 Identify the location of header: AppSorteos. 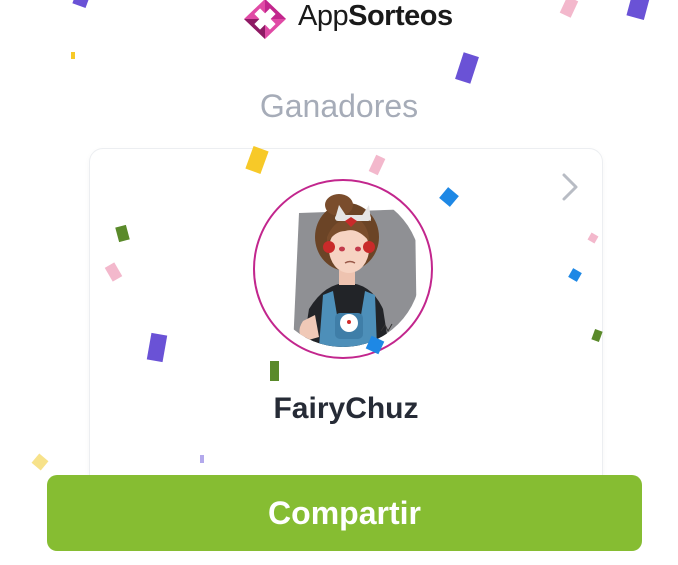
(339, 20).